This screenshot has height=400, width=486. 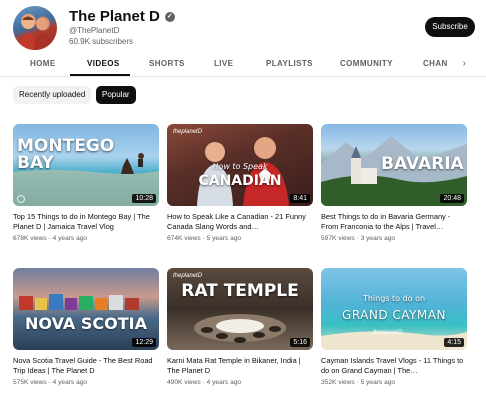 What do you see at coordinates (50, 382) in the screenshot?
I see `video-meta: 575K views · 4 years ago` at bounding box center [50, 382].